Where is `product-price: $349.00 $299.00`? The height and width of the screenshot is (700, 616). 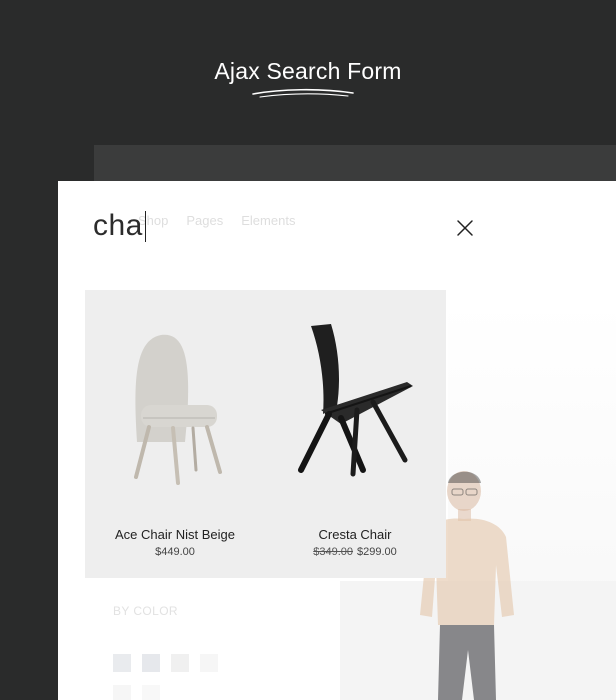
product-price: $349.00 $299.00 is located at coordinates (355, 552).